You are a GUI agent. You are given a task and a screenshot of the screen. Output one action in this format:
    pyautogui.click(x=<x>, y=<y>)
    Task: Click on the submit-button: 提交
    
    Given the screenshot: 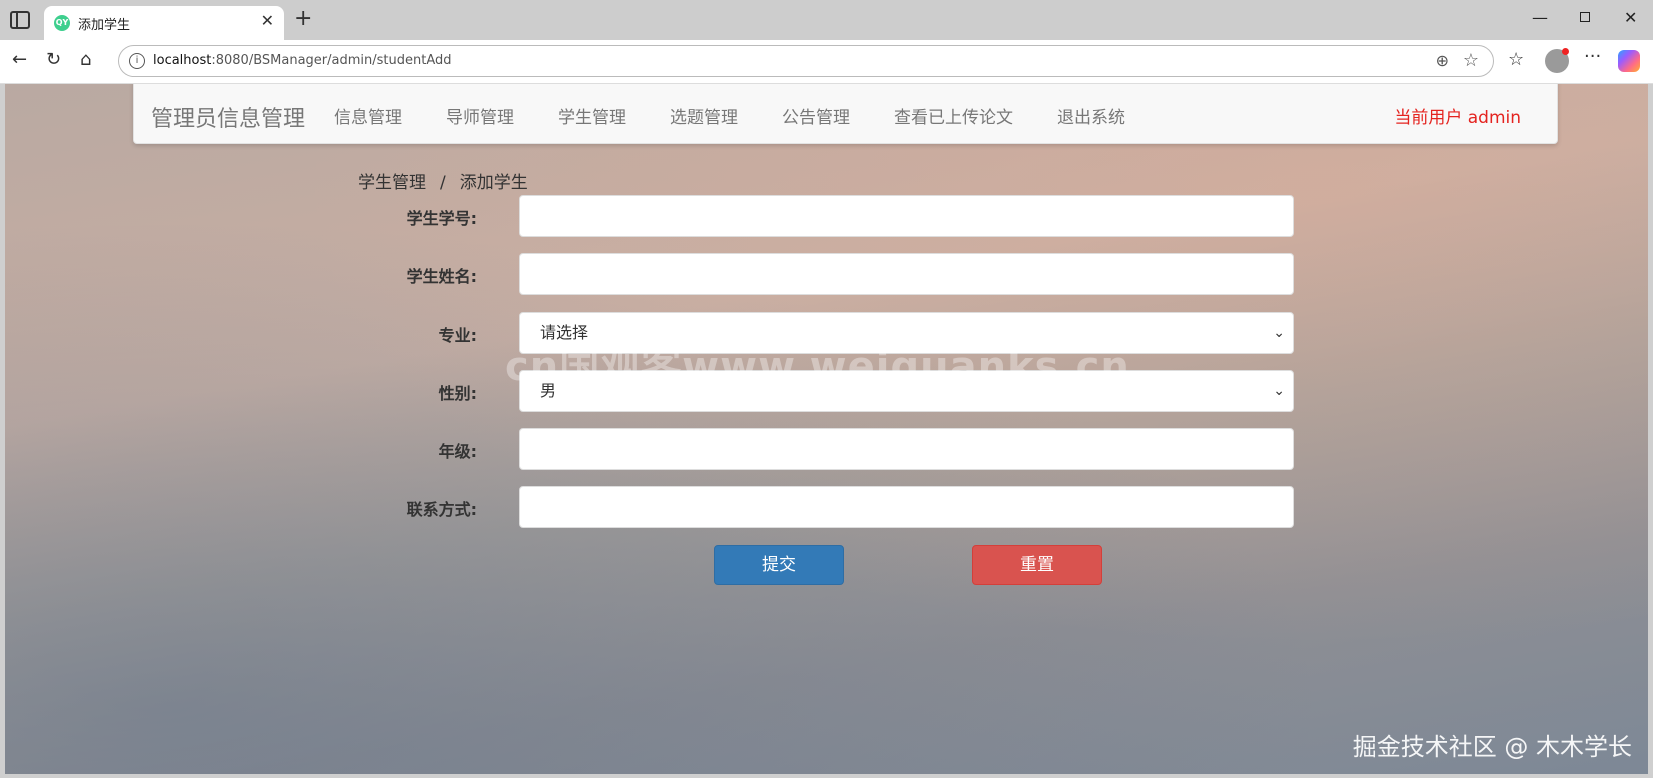 What is the action you would take?
    pyautogui.click(x=779, y=565)
    